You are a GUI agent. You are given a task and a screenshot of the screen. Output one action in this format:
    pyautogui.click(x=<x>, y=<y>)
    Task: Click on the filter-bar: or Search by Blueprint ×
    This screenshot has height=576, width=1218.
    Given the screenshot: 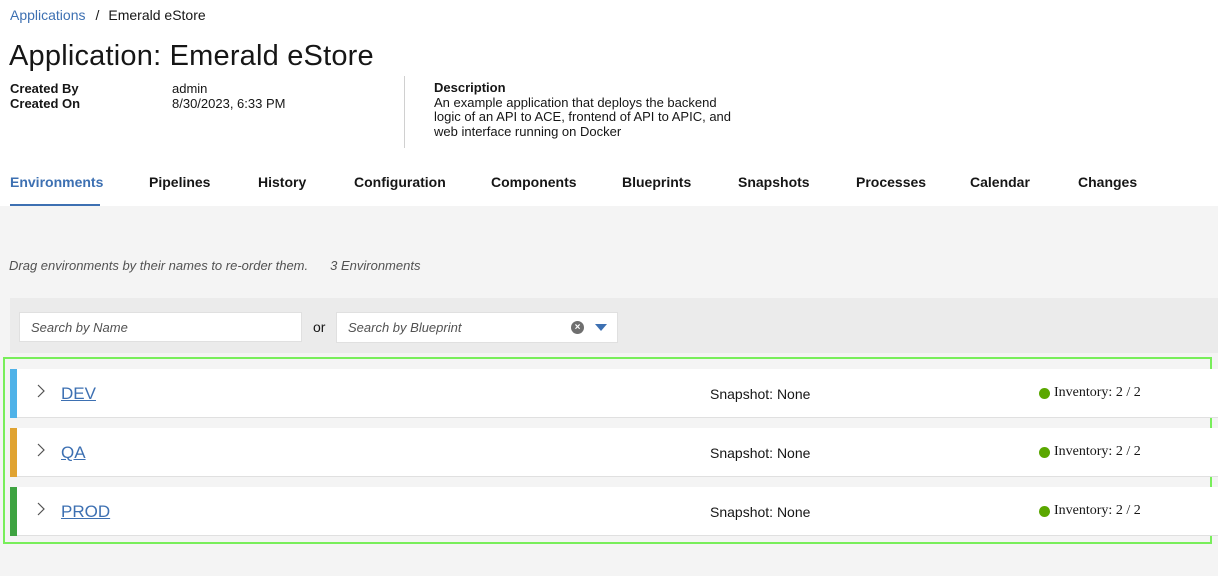 What is the action you would take?
    pyautogui.click(x=614, y=325)
    